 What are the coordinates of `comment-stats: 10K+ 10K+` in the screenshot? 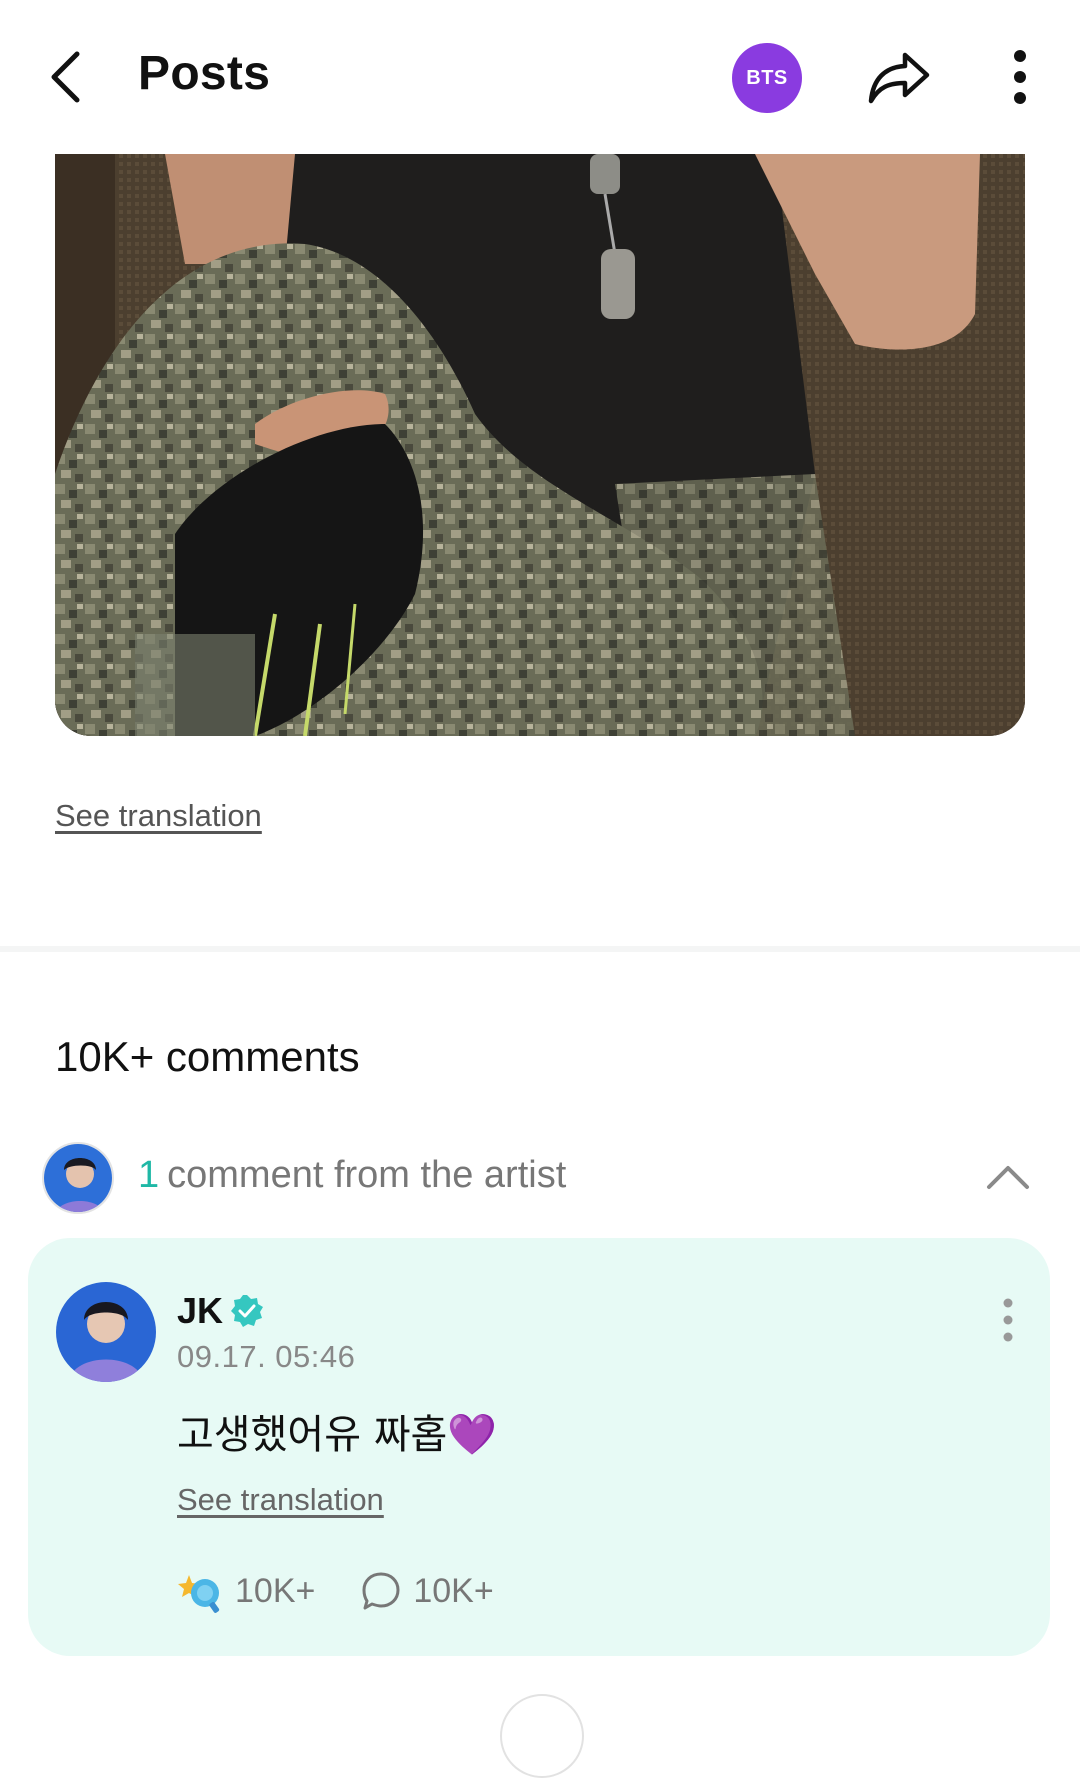 It's located at (358, 1591).